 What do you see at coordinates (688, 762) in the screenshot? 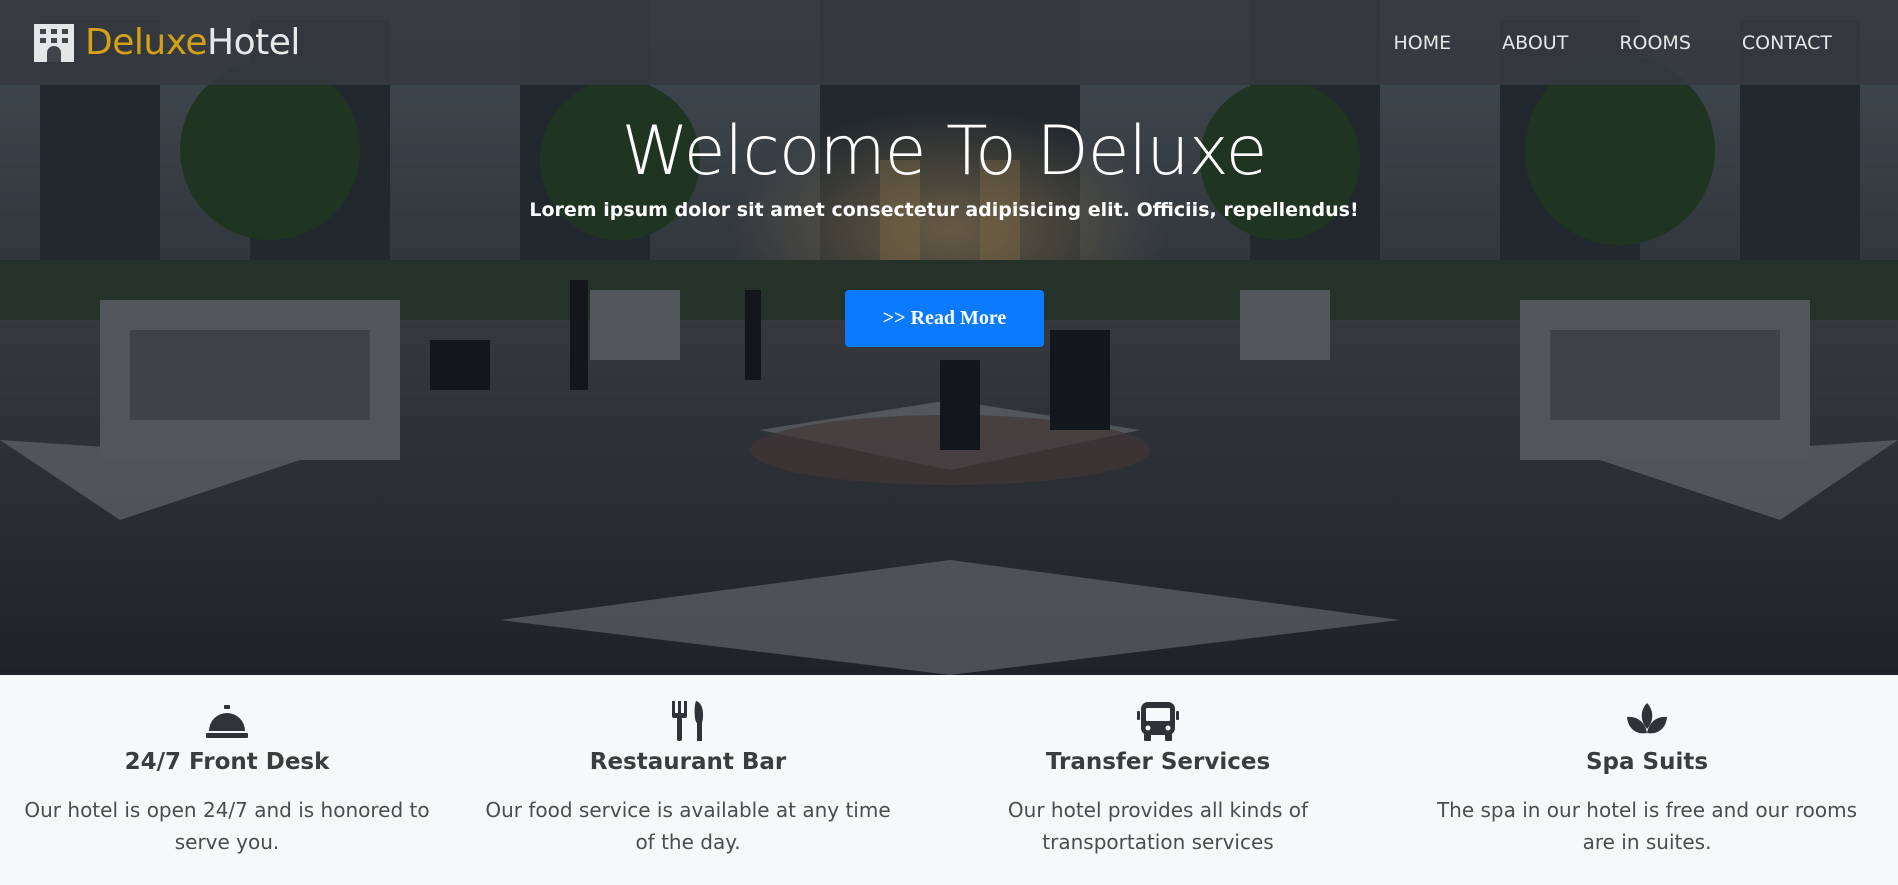
I see `feature-title: Restaurant Bar` at bounding box center [688, 762].